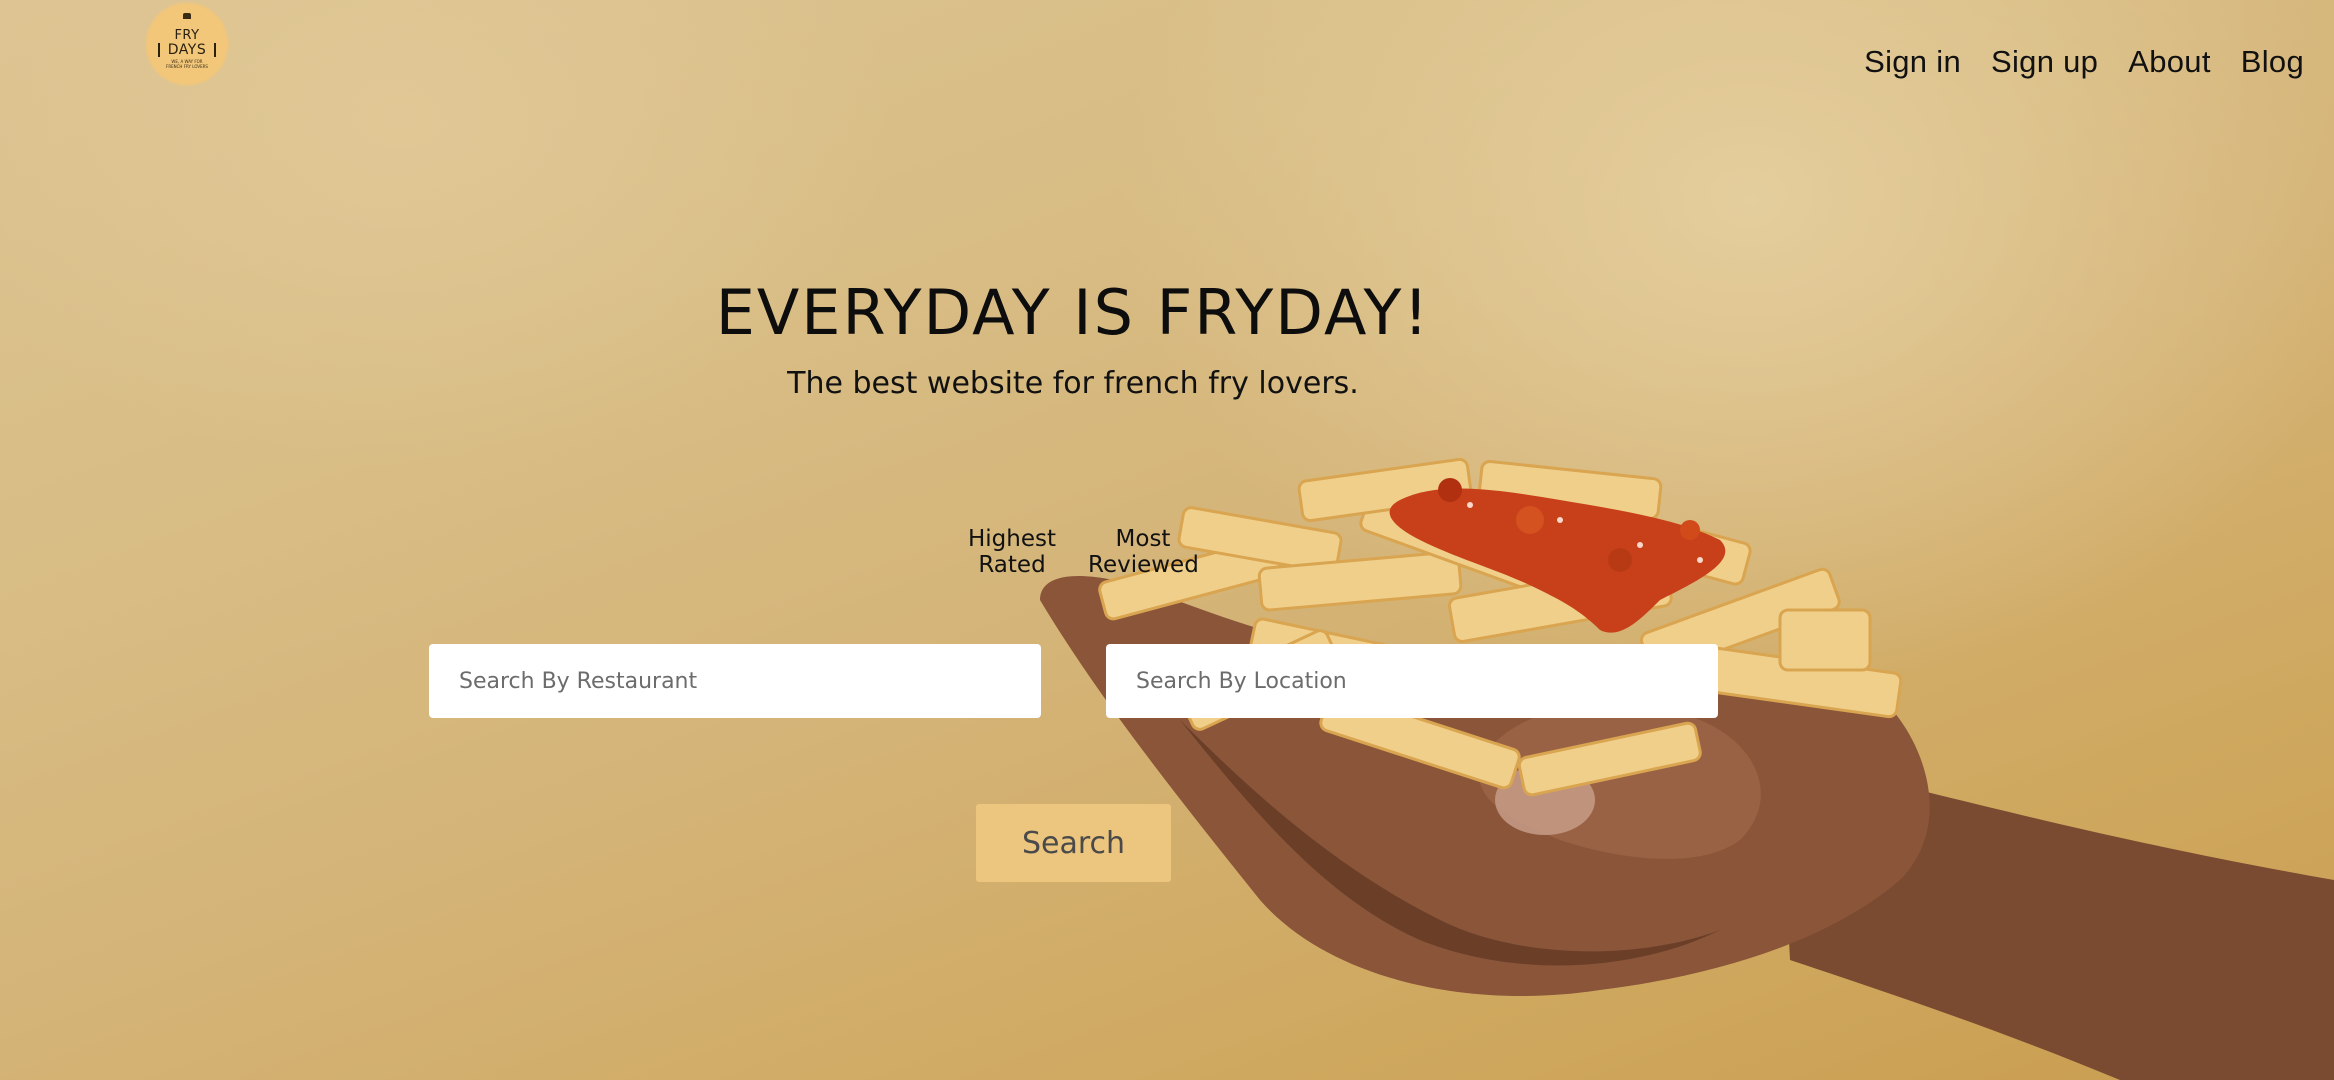 The height and width of the screenshot is (1080, 2334). I want to click on crown-icon, so click(187, 16).